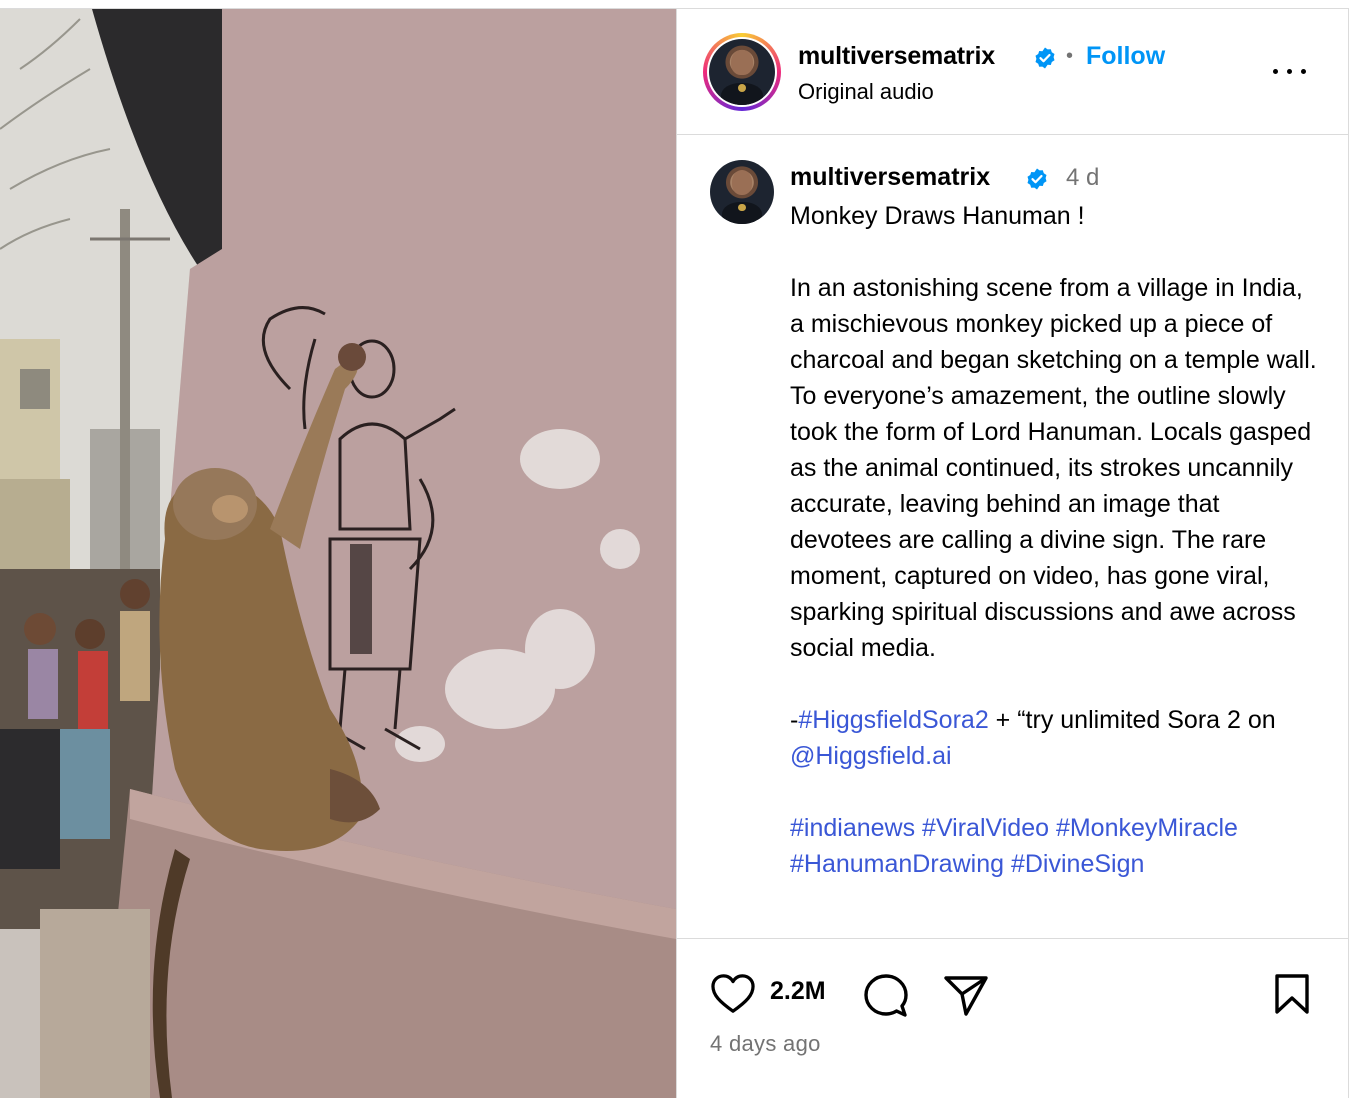 This screenshot has width=1356, height=1098. What do you see at coordinates (896, 56) in the screenshot?
I see `author-username: multiversematrix` at bounding box center [896, 56].